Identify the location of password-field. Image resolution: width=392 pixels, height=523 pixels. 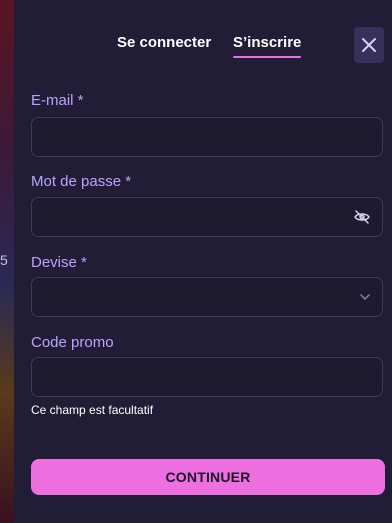
(207, 217).